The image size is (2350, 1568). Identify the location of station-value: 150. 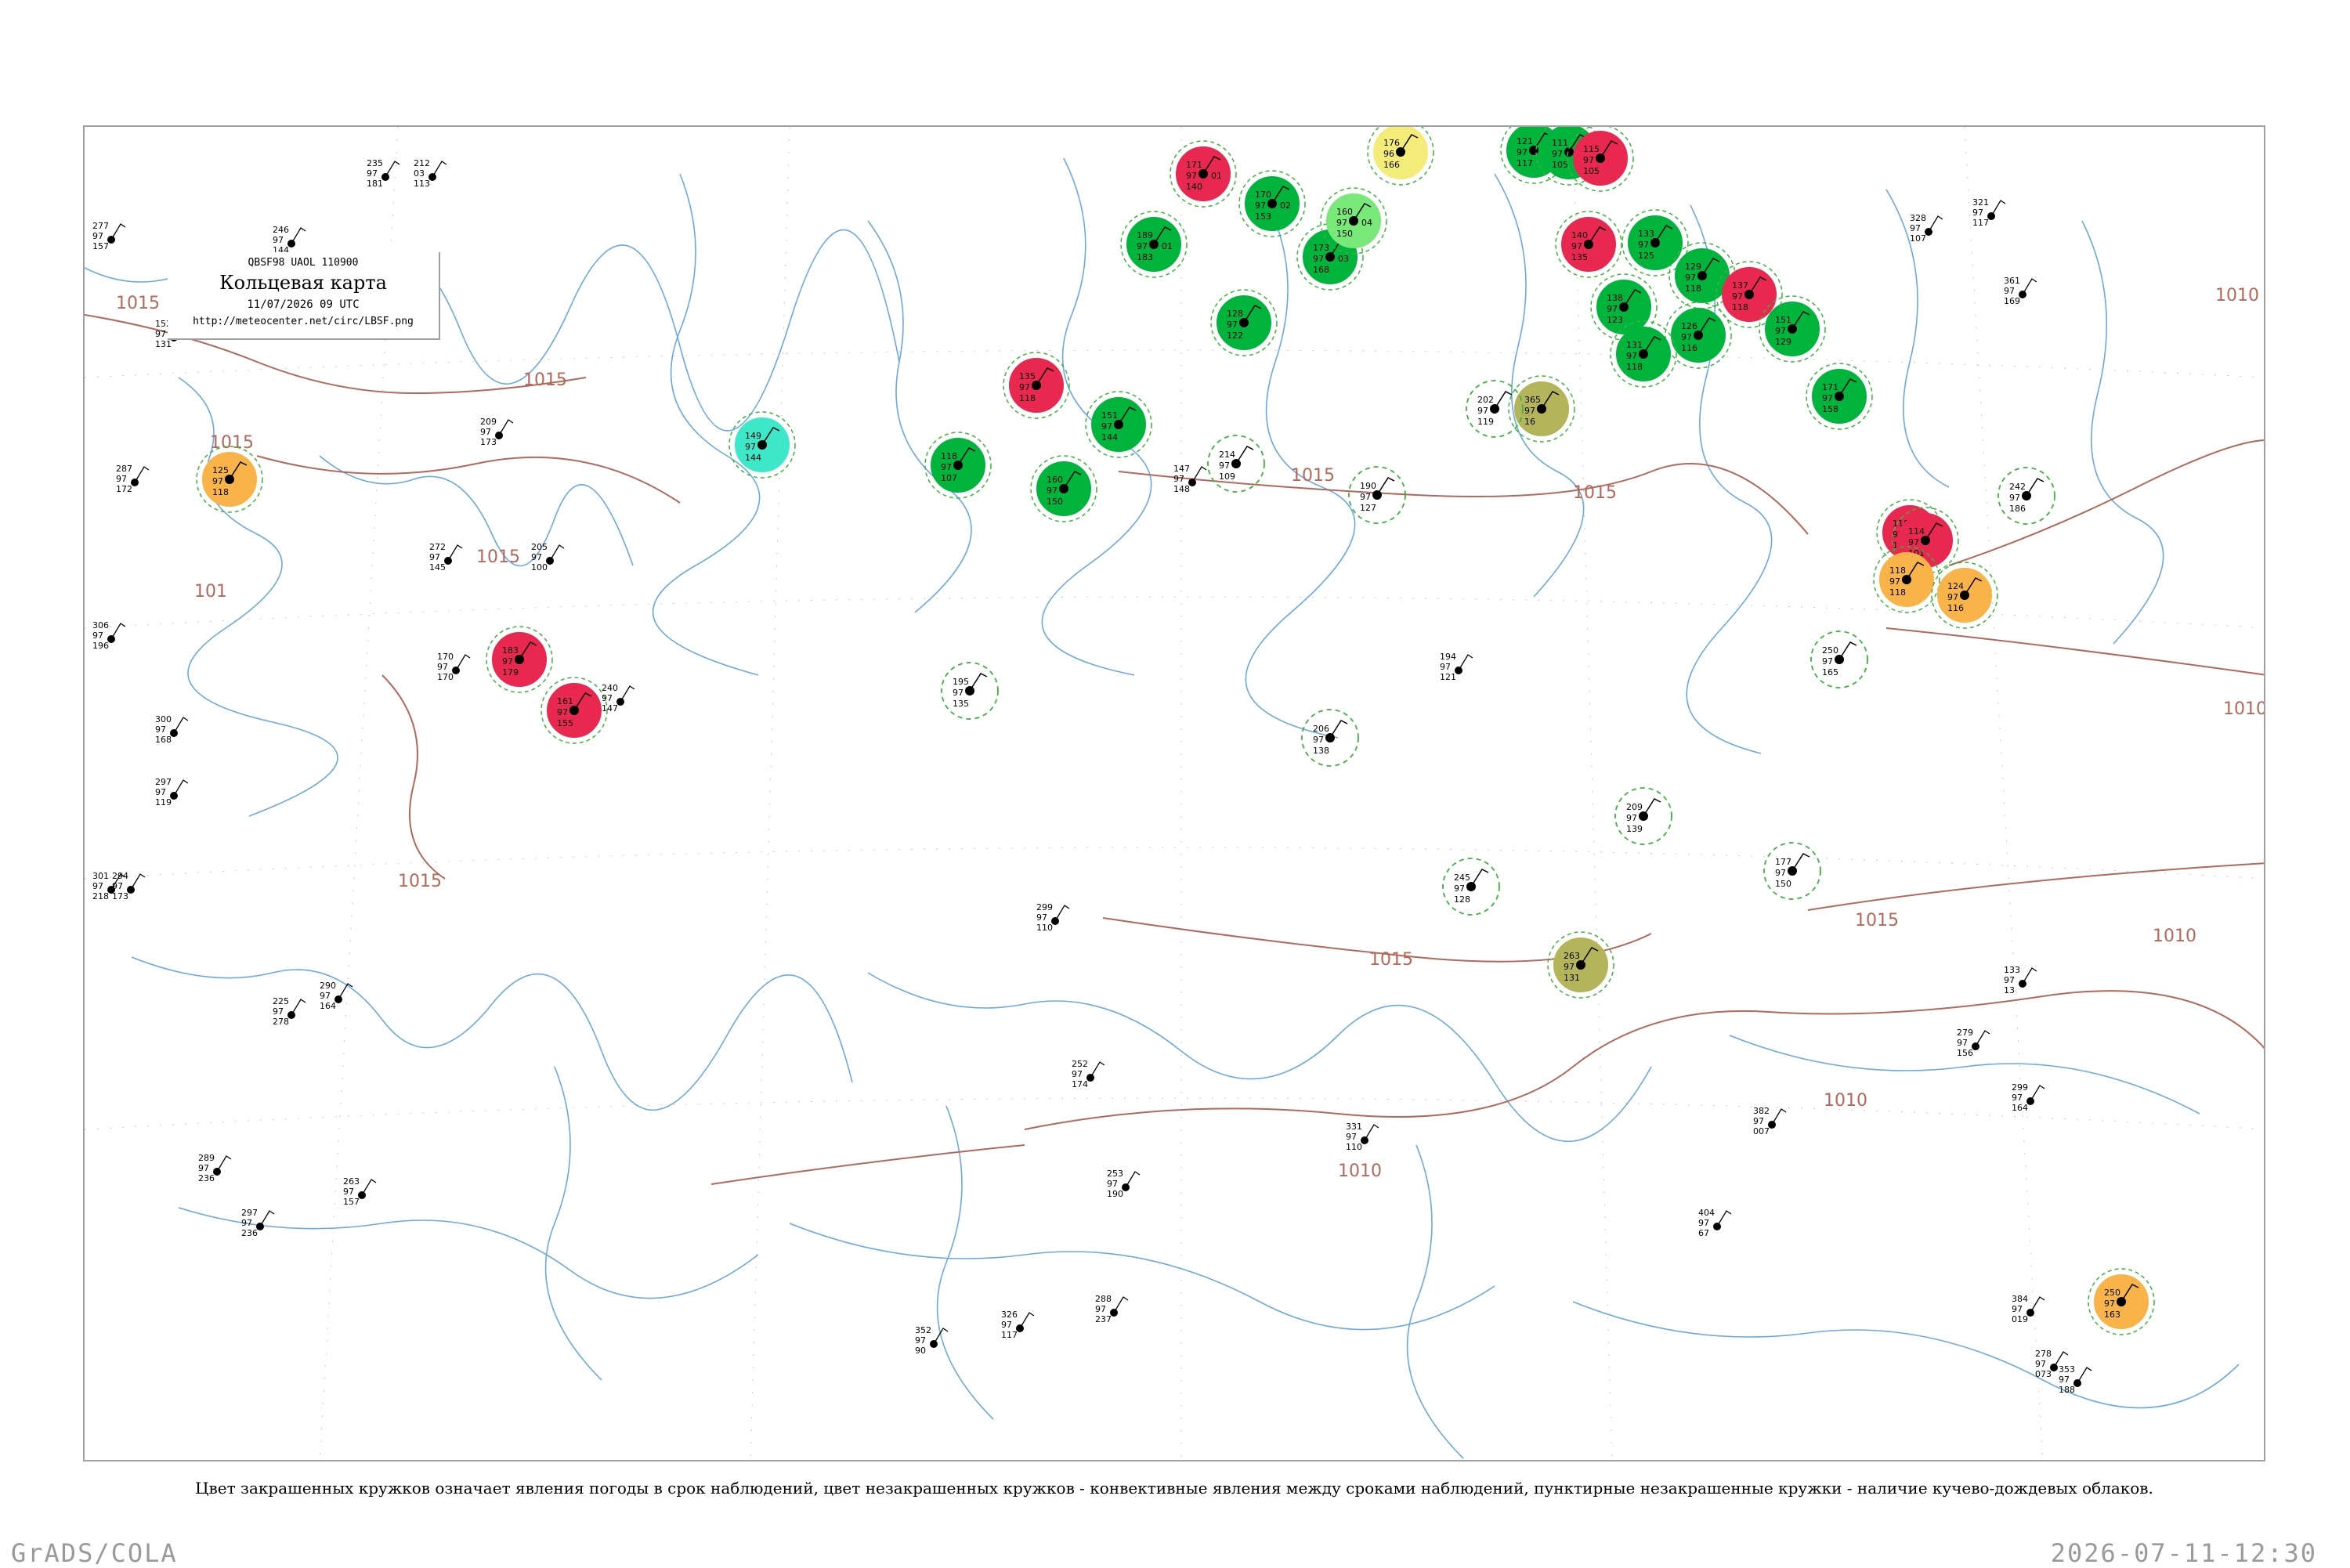
(1783, 884).